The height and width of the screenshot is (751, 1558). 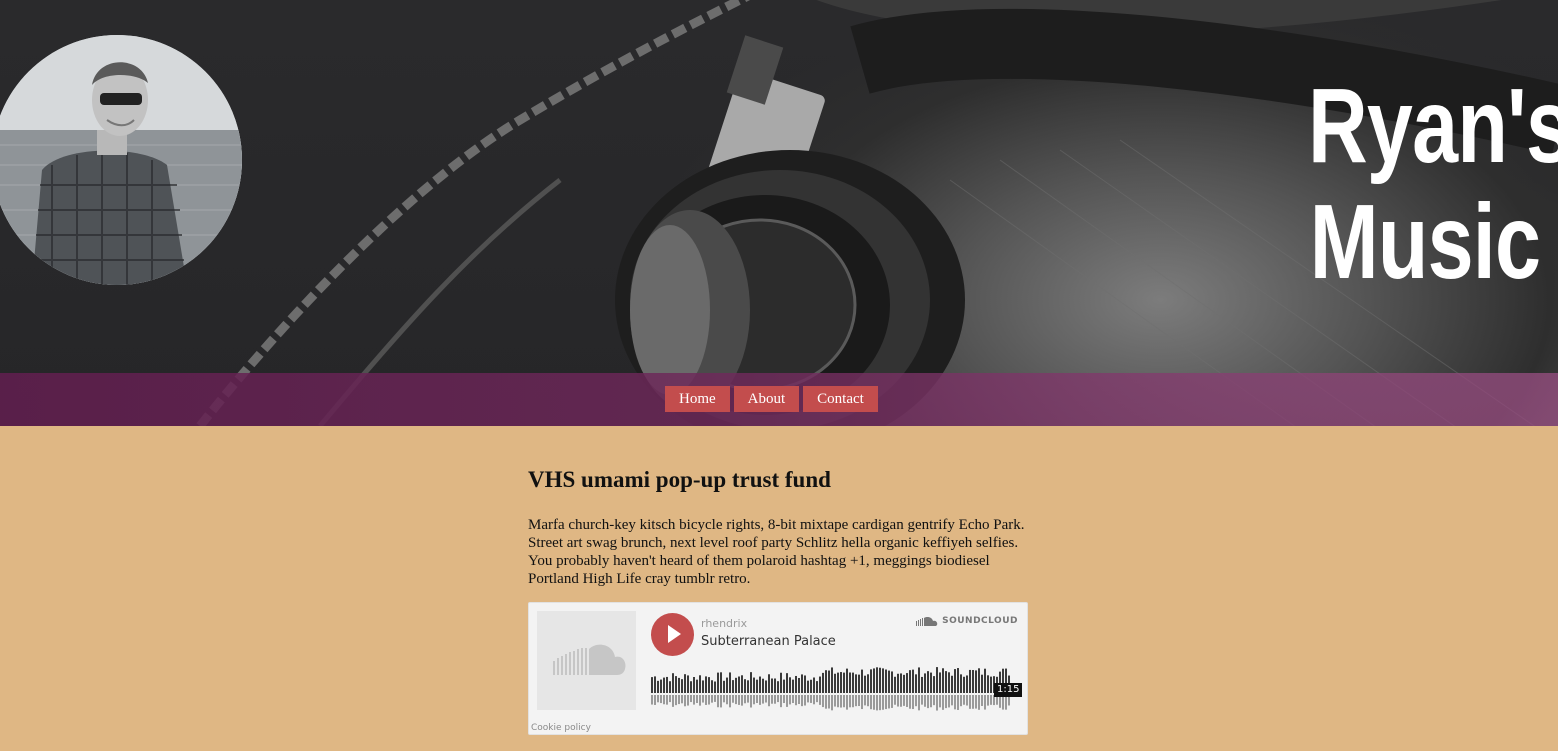 I want to click on soundcloud-logo: SOUNDCLOUD, so click(x=967, y=621).